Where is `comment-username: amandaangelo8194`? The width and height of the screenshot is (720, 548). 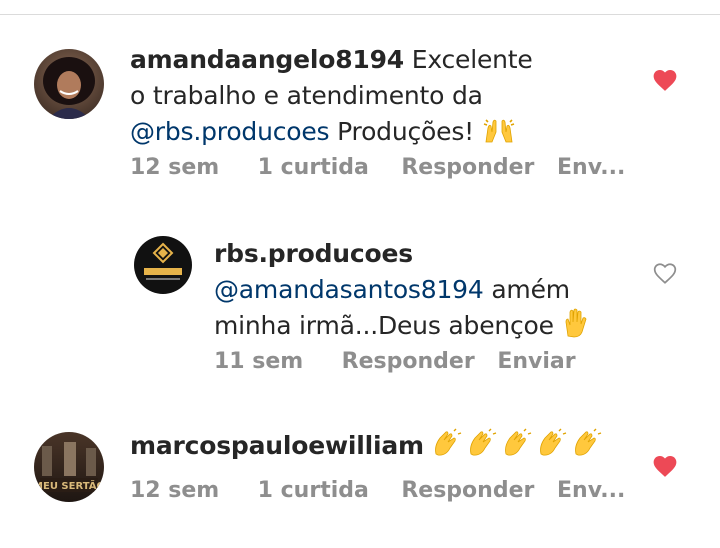 comment-username: amandaangelo8194 is located at coordinates (267, 59).